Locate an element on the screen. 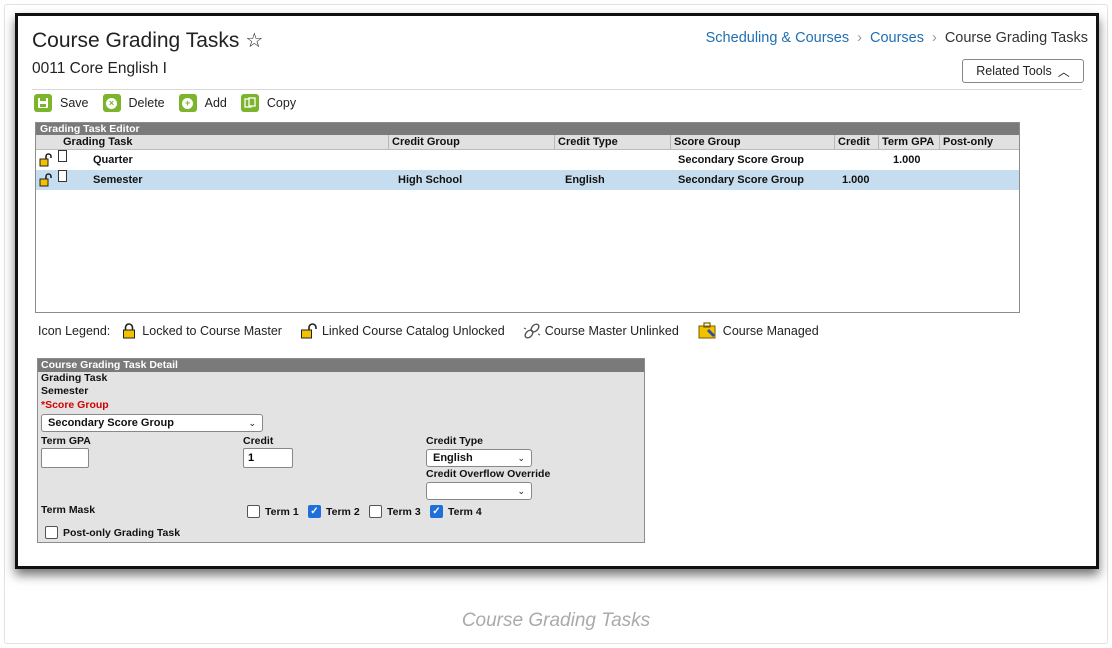  action-toolbar: Save × Delete + Add Copy is located at coordinates (172, 103).